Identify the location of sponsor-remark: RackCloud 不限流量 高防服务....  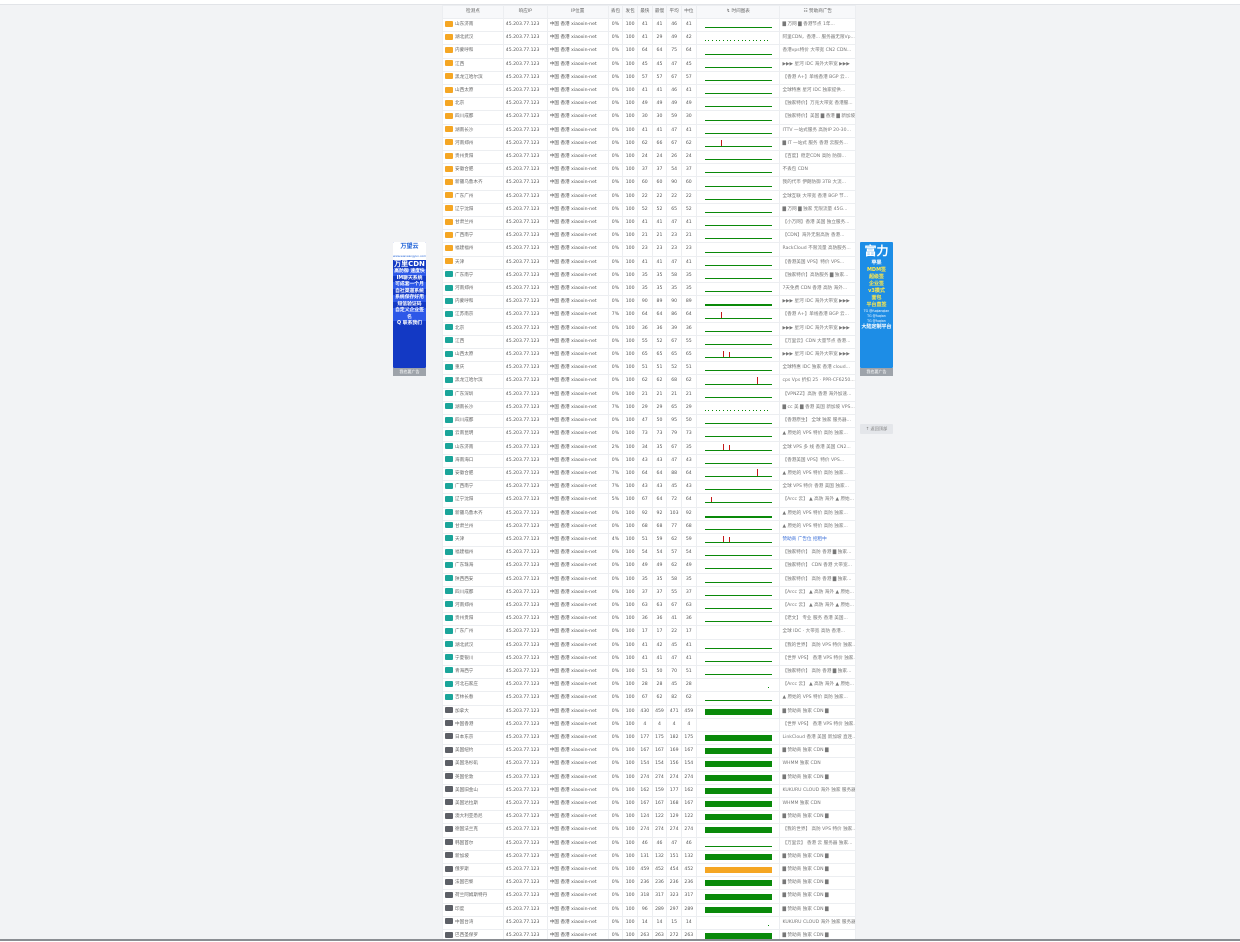
(817, 249).